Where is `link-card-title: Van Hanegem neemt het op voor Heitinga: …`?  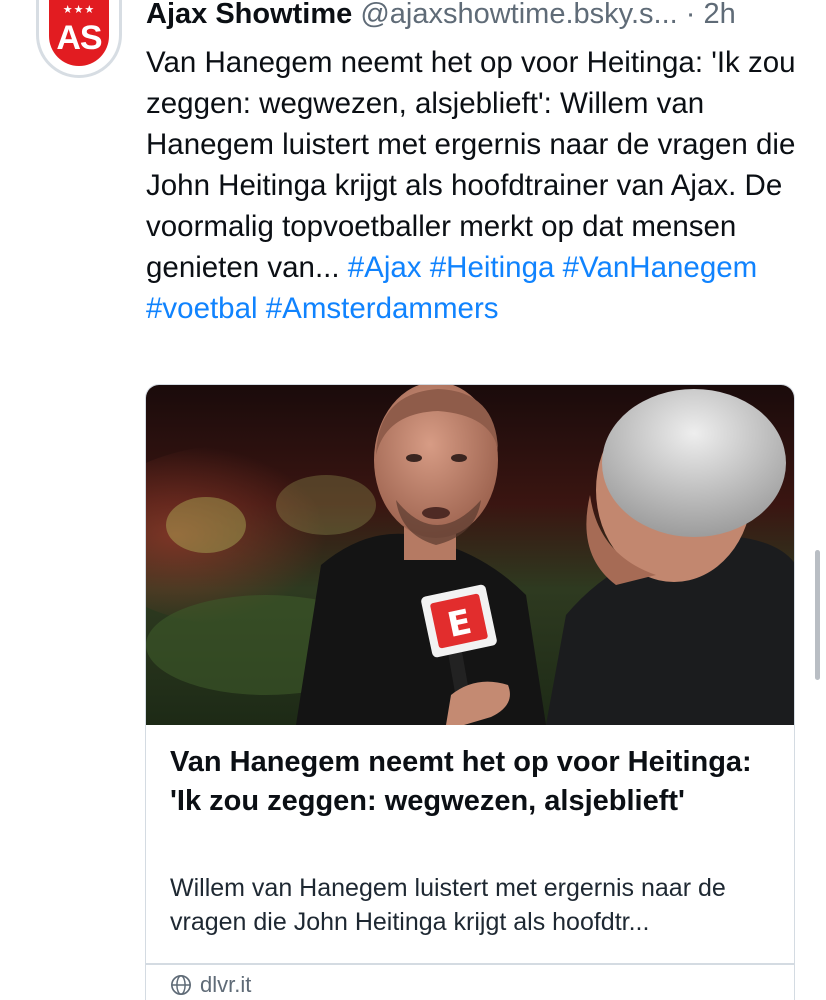 link-card-title: Van Hanegem neemt het op voor Heitinga: … is located at coordinates (470, 782).